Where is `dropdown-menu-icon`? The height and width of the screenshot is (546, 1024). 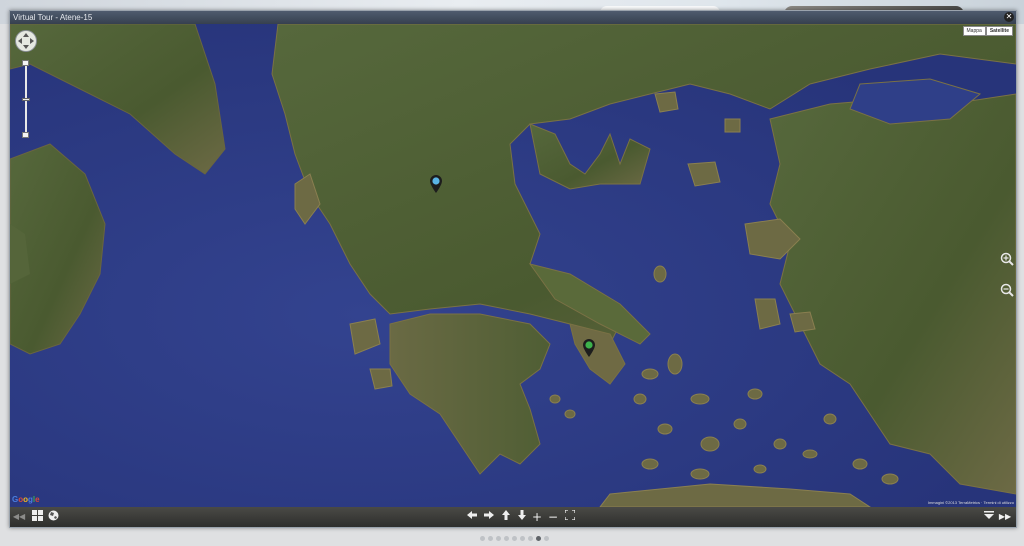
dropdown-menu-icon is located at coordinates (989, 517).